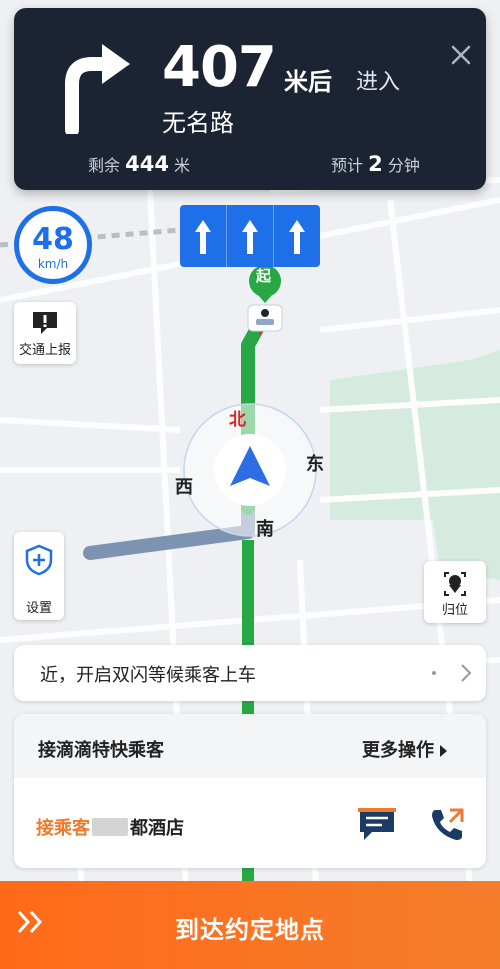 This screenshot has height=969, width=500. Describe the element at coordinates (184, 487) in the screenshot. I see `compass-west: 西` at that location.